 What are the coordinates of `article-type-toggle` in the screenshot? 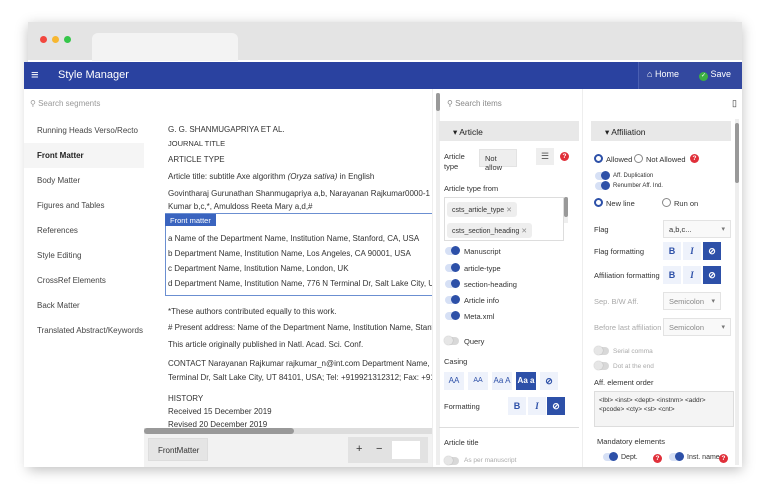 It's located at (452, 267).